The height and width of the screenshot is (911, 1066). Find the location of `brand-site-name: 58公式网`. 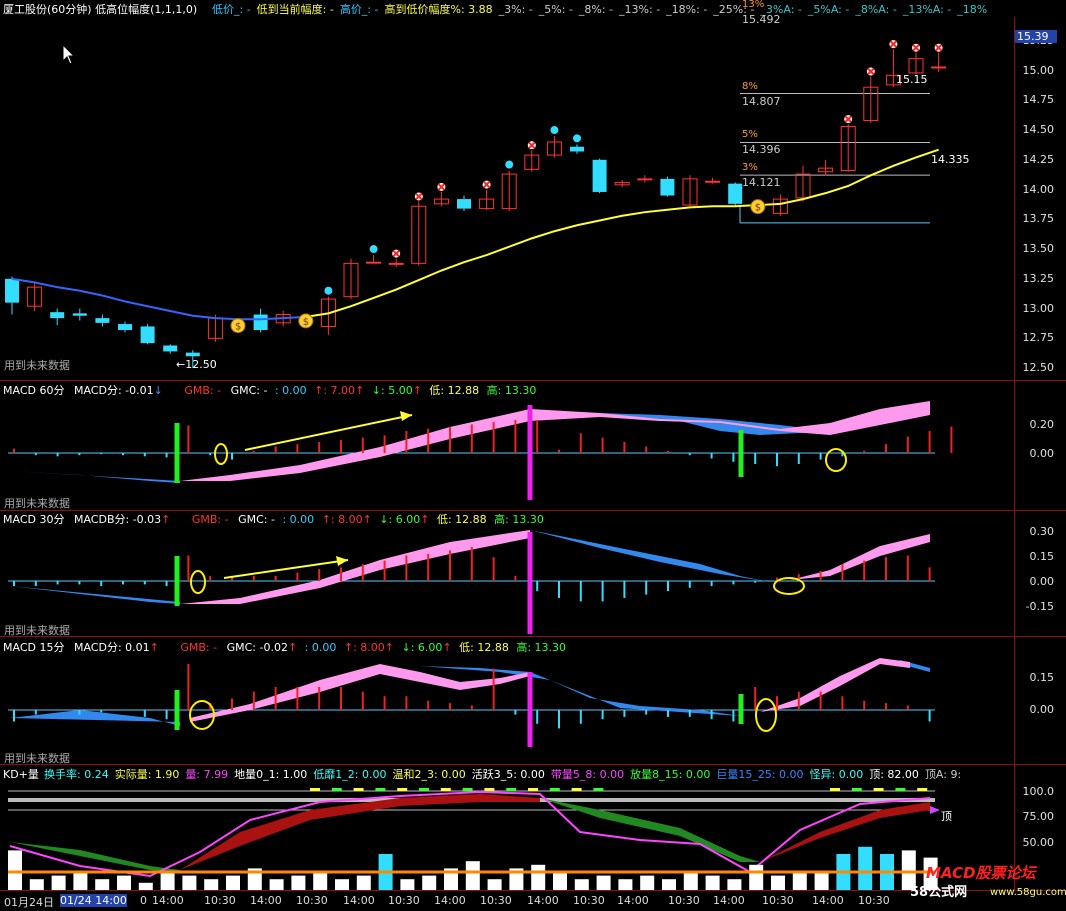

brand-site-name: 58公式网 is located at coordinates (938, 890).